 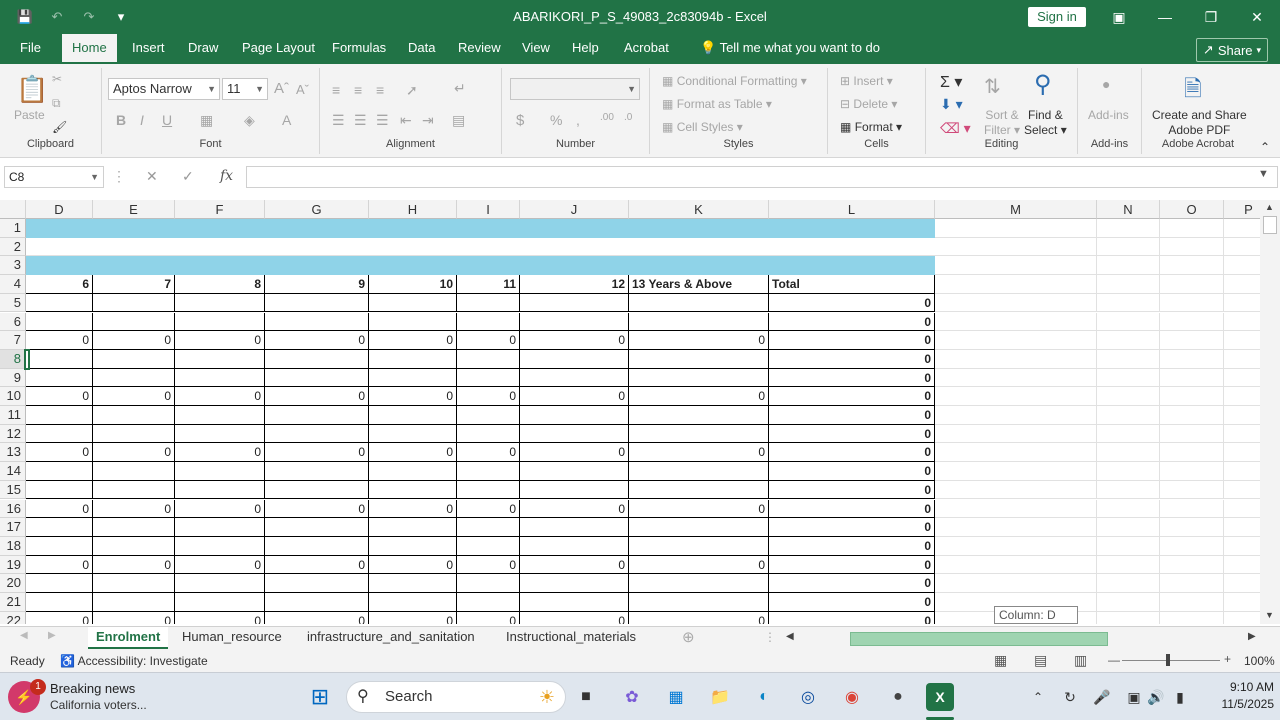 What do you see at coordinates (575, 89) in the screenshot?
I see `number-format-combo: ▼` at bounding box center [575, 89].